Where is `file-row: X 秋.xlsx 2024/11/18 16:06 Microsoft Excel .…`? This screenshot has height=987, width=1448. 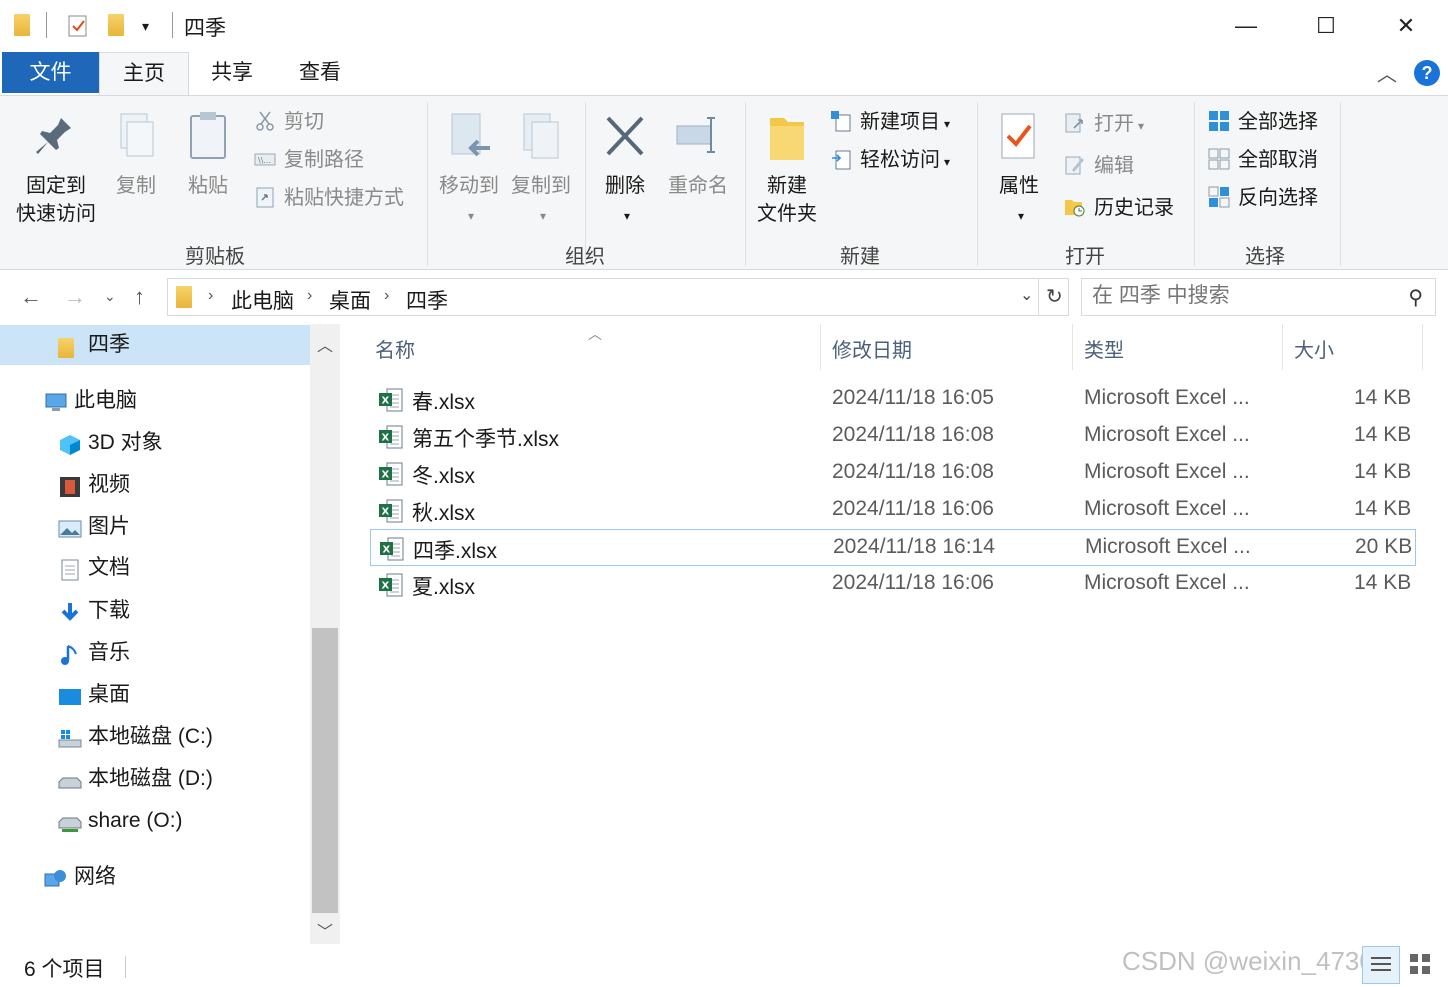 file-row: X 秋.xlsx 2024/11/18 16:06 Microsoft Excel .… is located at coordinates (893, 510).